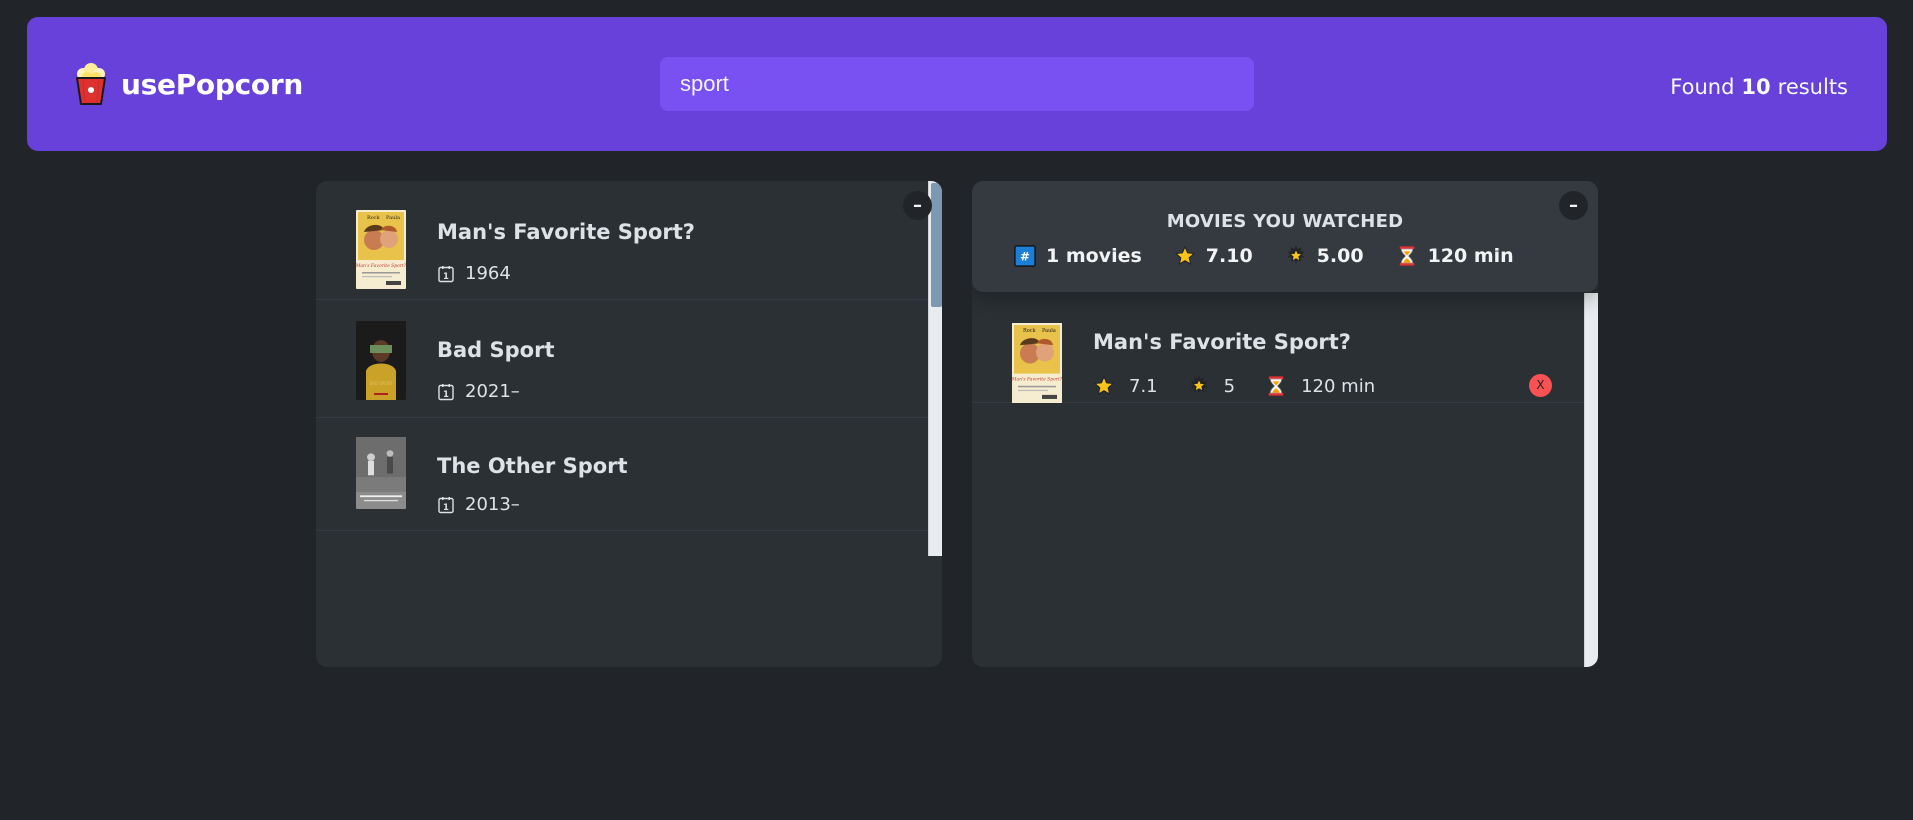 The width and height of the screenshot is (1913, 820). Describe the element at coordinates (496, 350) in the screenshot. I see `movie-title: Bad Sport` at that location.